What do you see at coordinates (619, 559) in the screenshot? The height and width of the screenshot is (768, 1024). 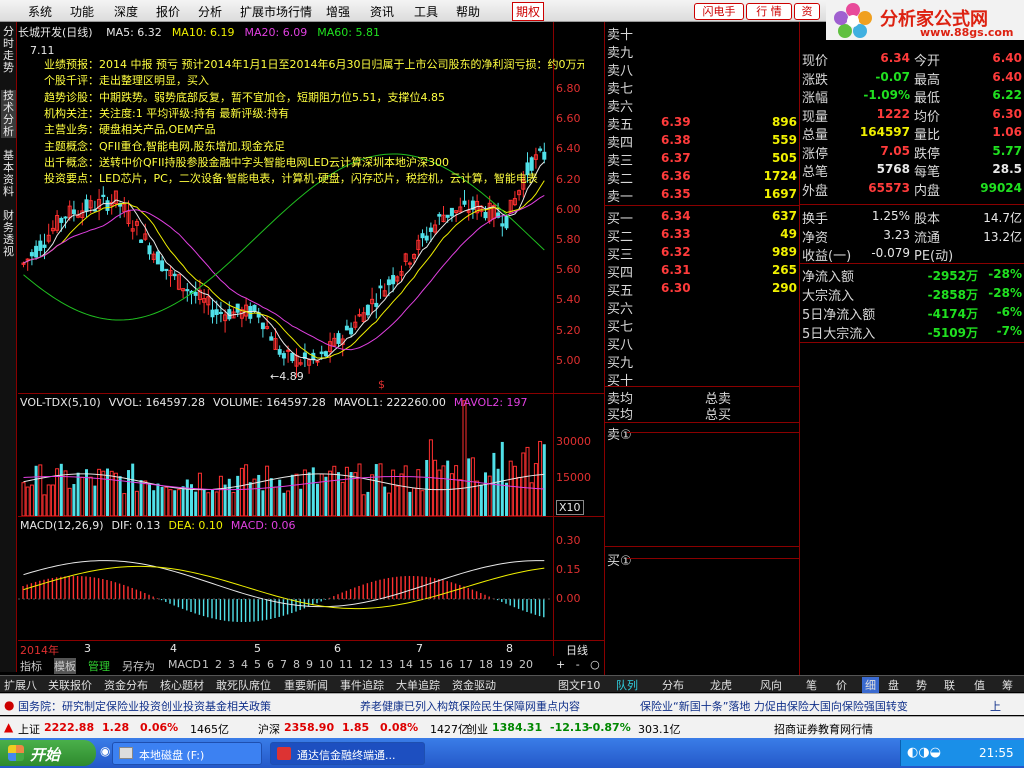 I see `buy-queue-label: 买①` at bounding box center [619, 559].